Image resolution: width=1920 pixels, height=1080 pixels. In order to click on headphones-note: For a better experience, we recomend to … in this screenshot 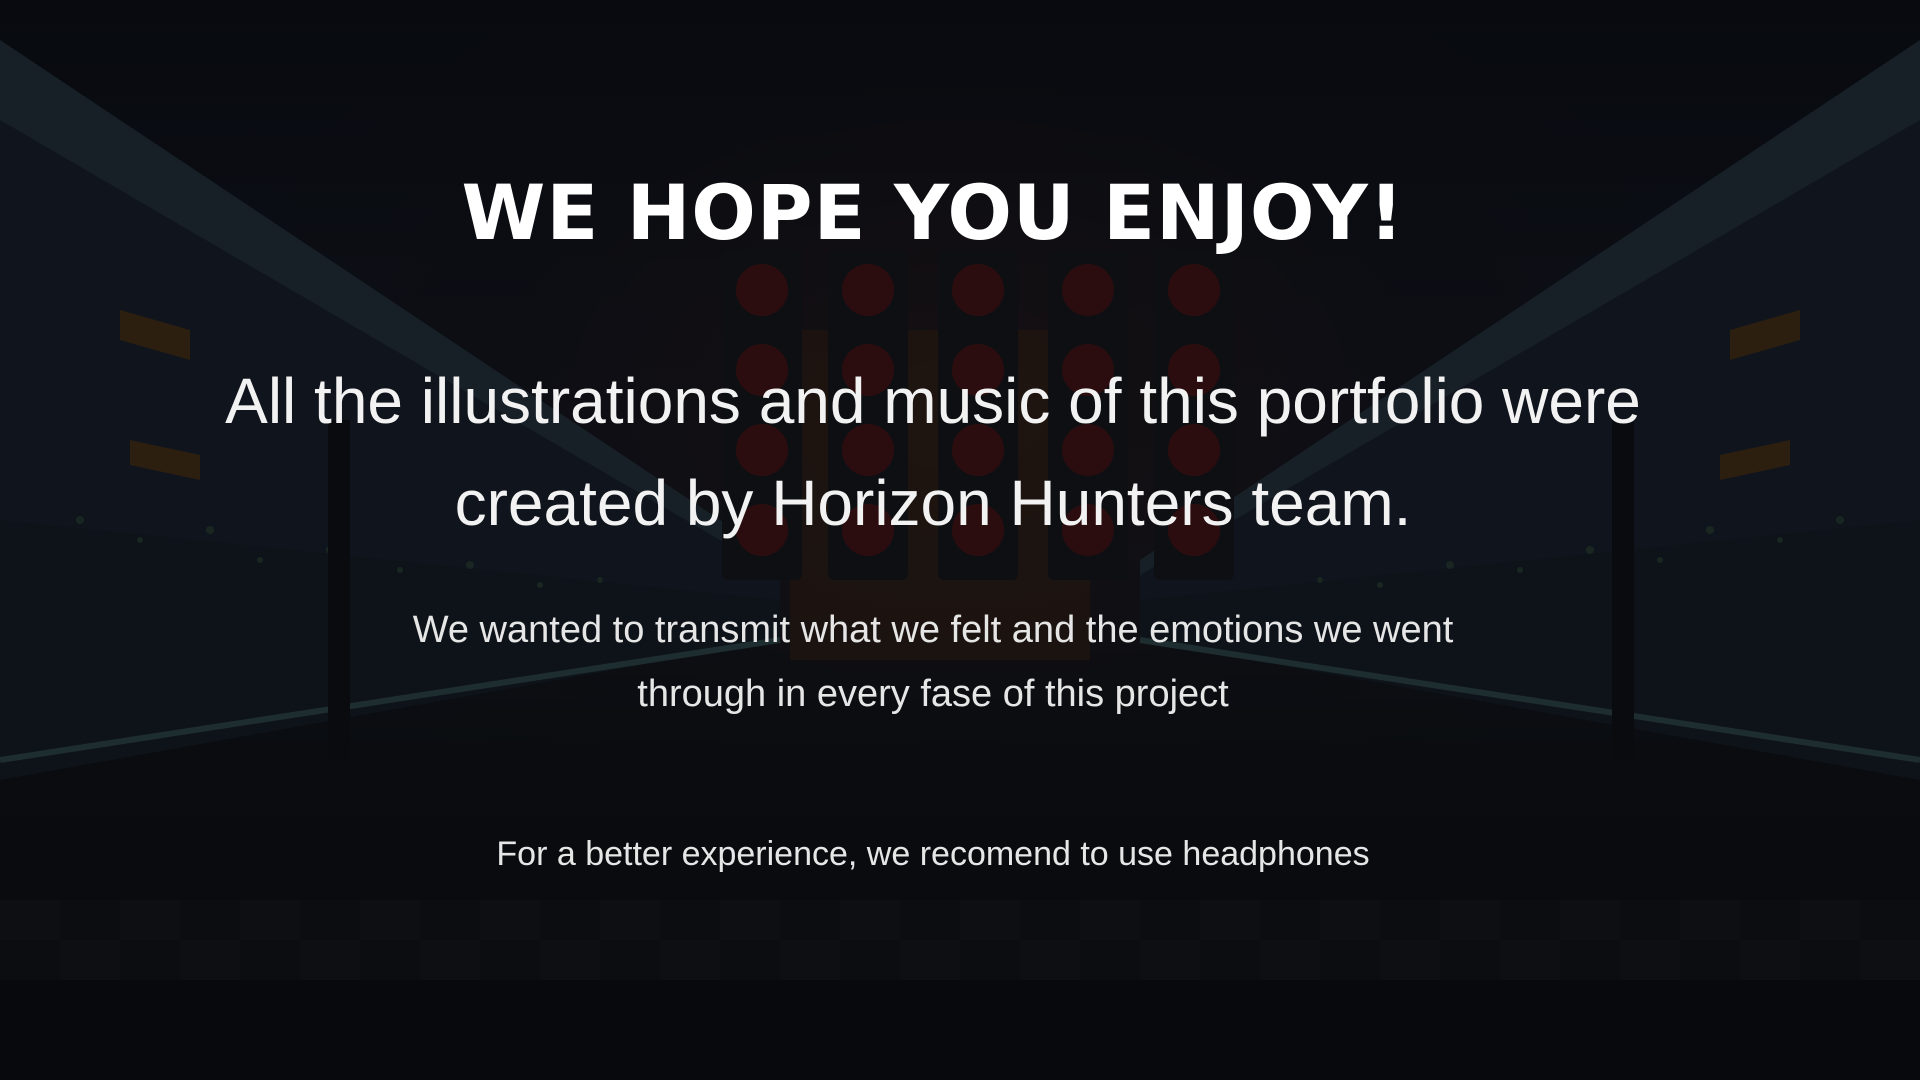, I will do `click(933, 854)`.